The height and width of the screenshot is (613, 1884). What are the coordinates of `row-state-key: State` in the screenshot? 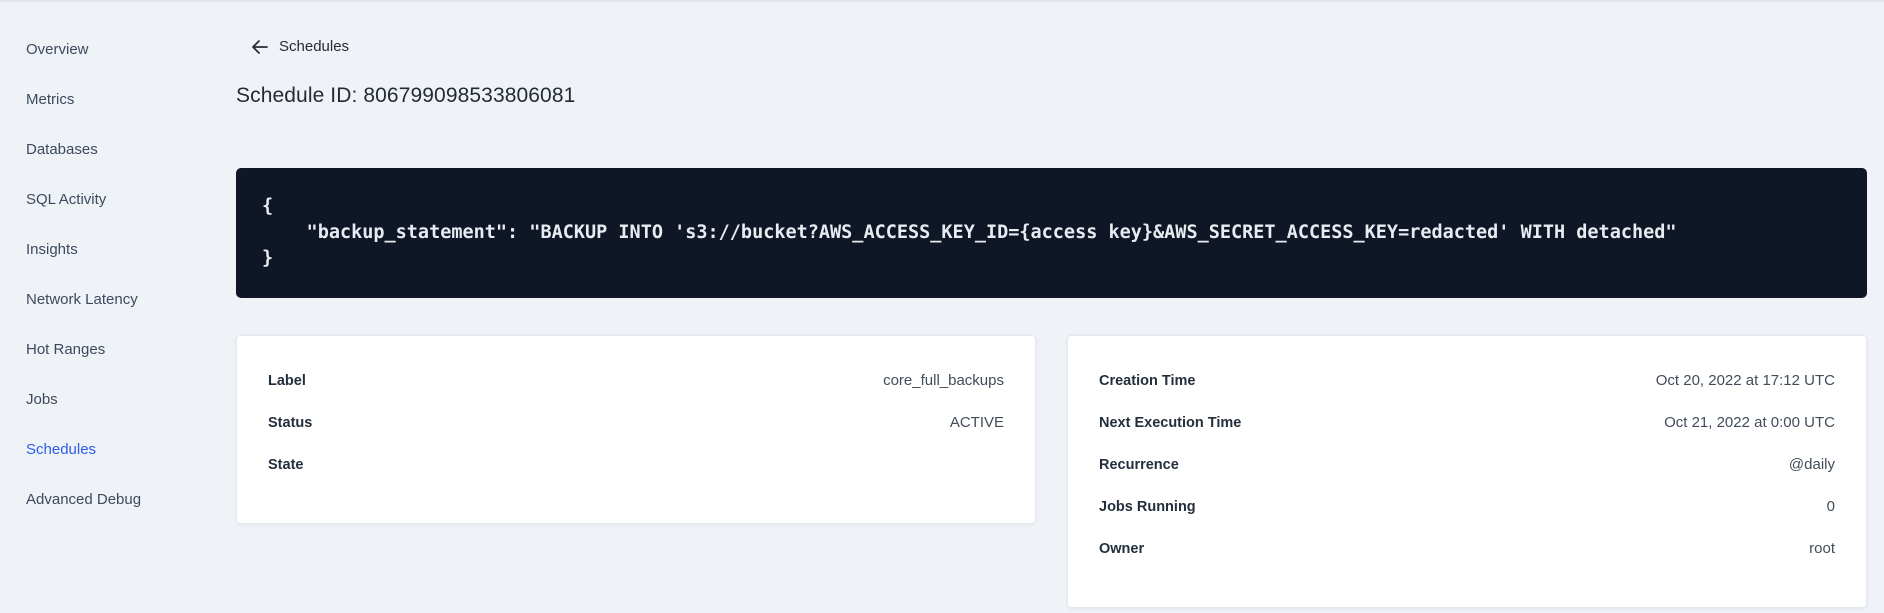 It's located at (286, 464).